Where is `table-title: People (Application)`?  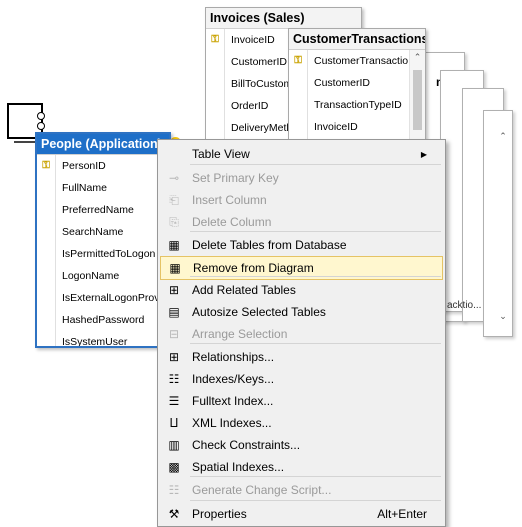
table-title: People (Application) is located at coordinates (103, 144).